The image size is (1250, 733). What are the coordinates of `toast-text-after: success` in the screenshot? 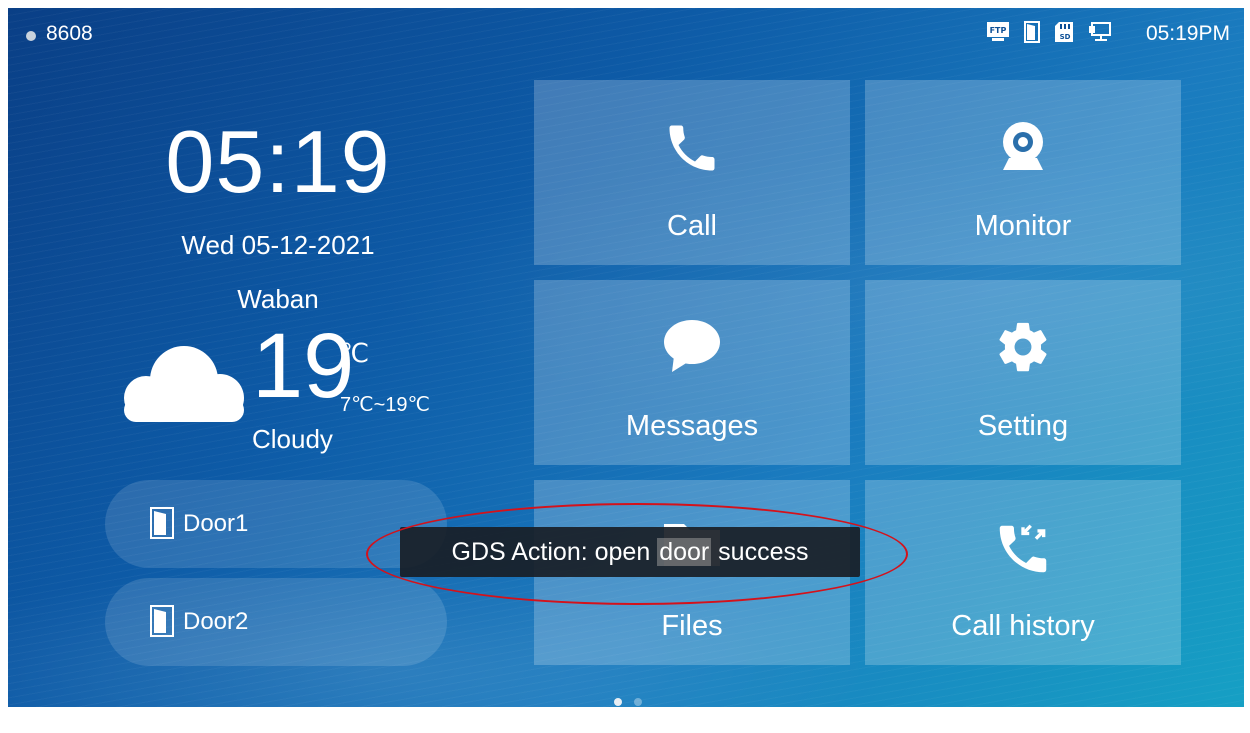 It's located at (760, 552).